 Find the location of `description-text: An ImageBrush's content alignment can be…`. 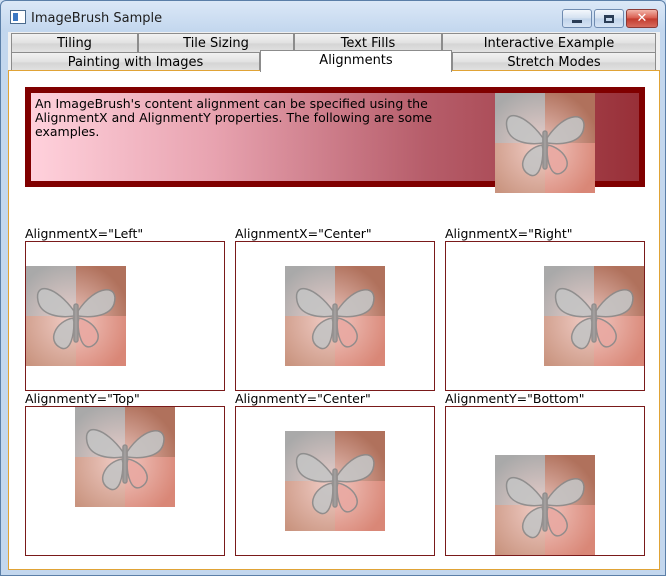

description-text: An ImageBrush's content alignment can be… is located at coordinates (234, 117).